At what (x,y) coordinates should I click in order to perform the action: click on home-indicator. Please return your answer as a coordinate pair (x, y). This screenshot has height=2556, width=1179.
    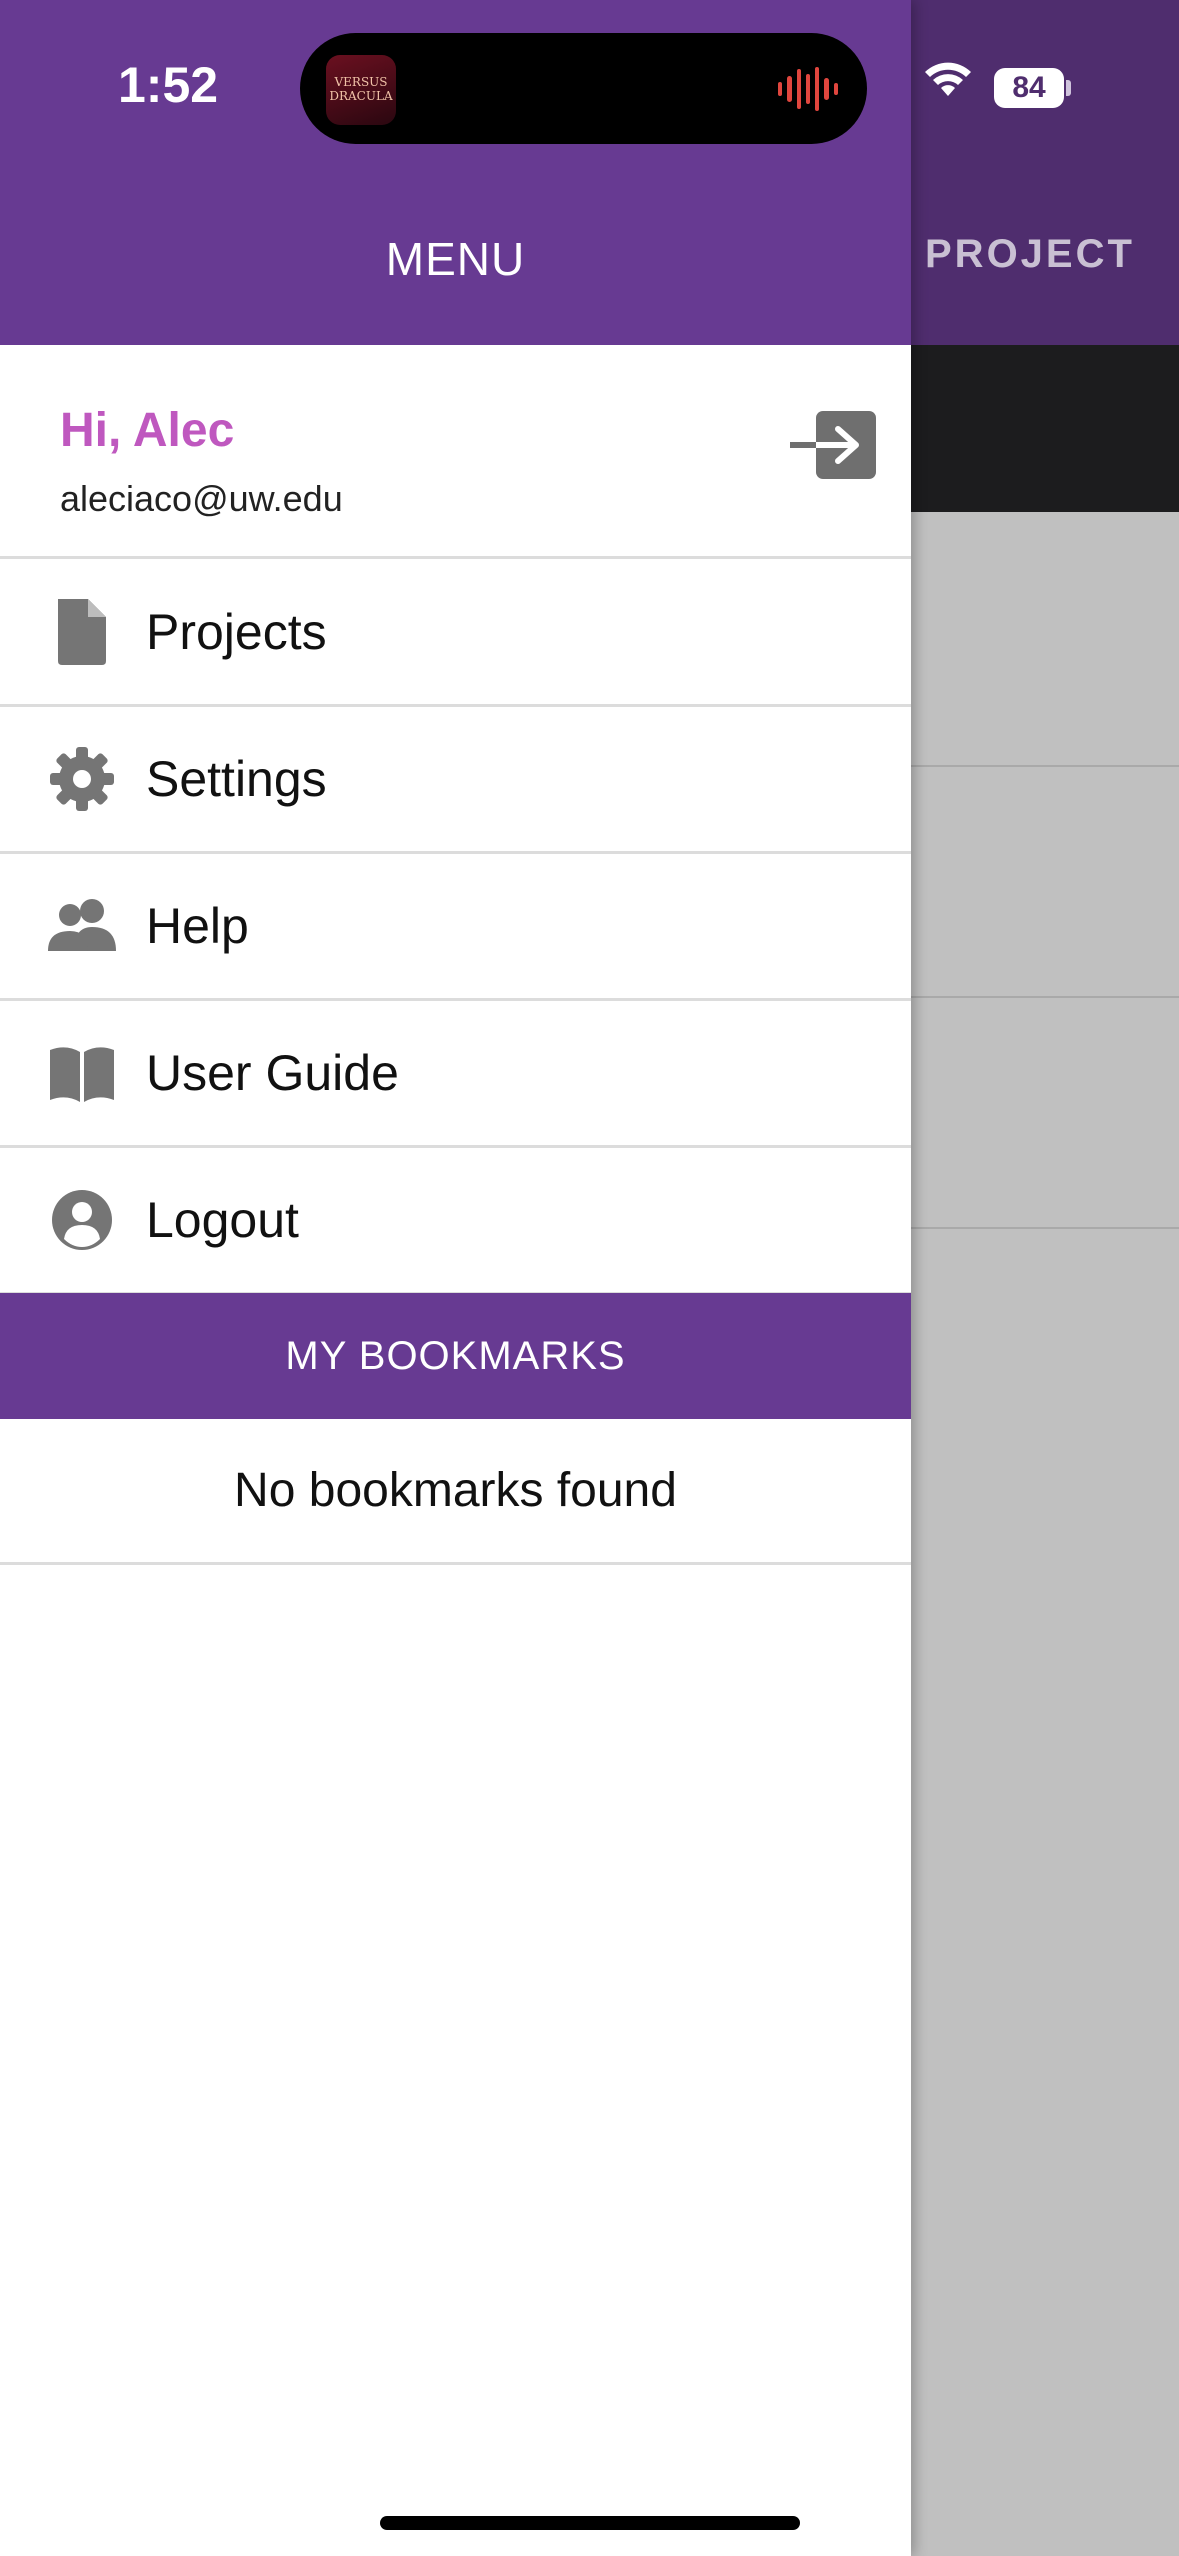
    Looking at the image, I should click on (590, 2523).